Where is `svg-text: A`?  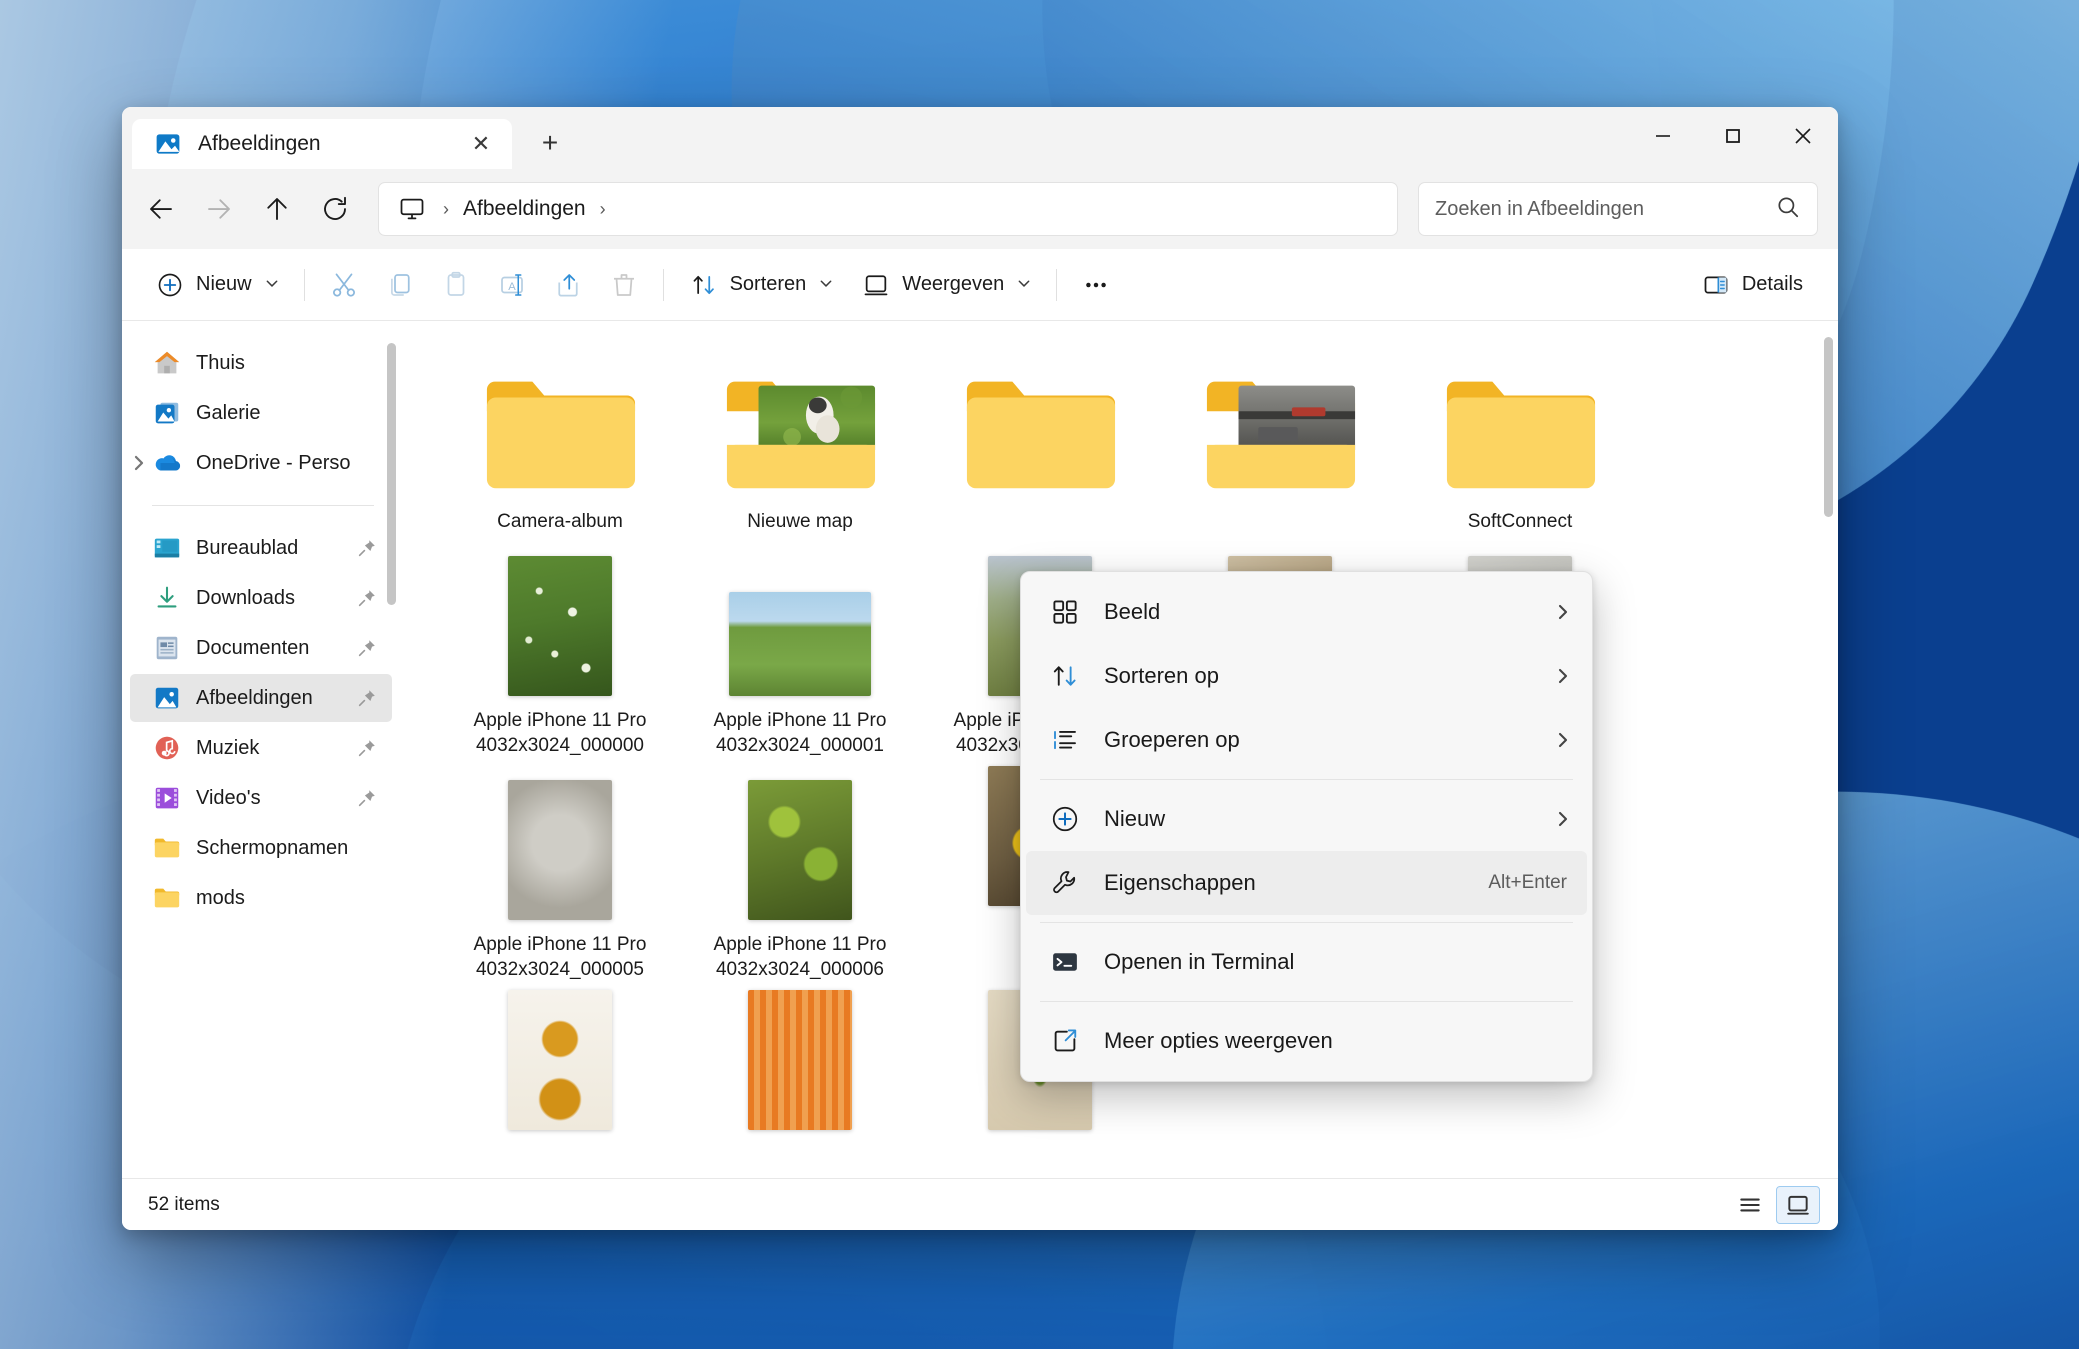
svg-text: A is located at coordinates (512, 287).